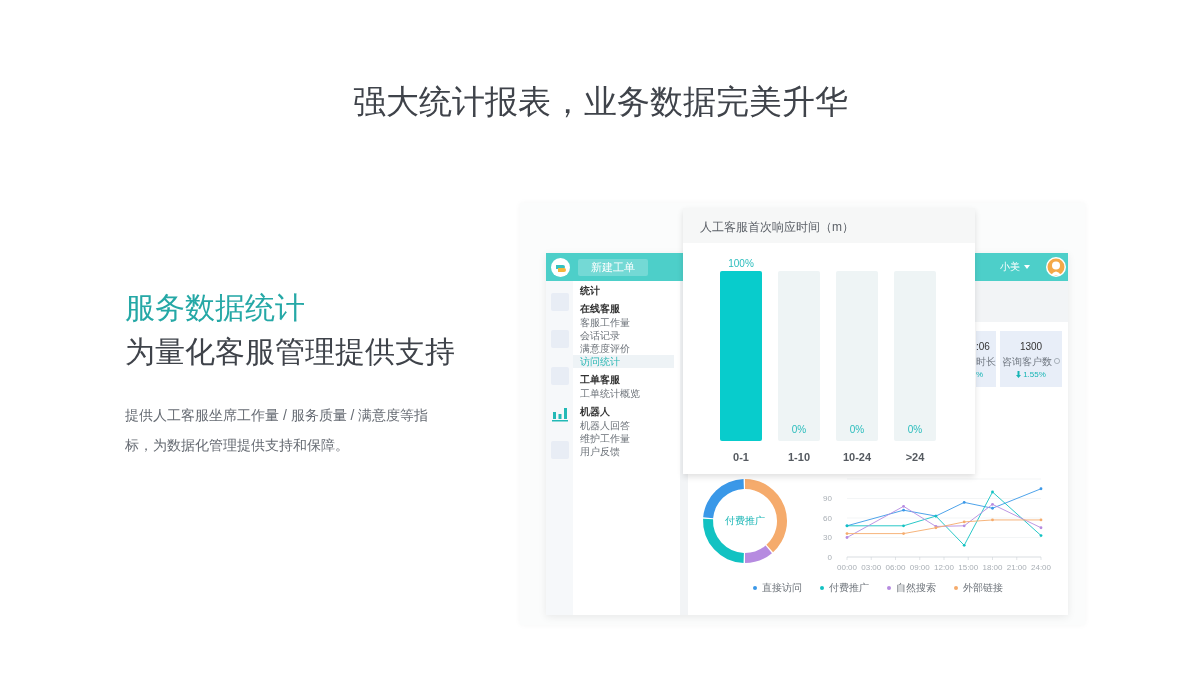  What do you see at coordinates (741, 263) in the screenshot?
I see `bar-value-label: 100%` at bounding box center [741, 263].